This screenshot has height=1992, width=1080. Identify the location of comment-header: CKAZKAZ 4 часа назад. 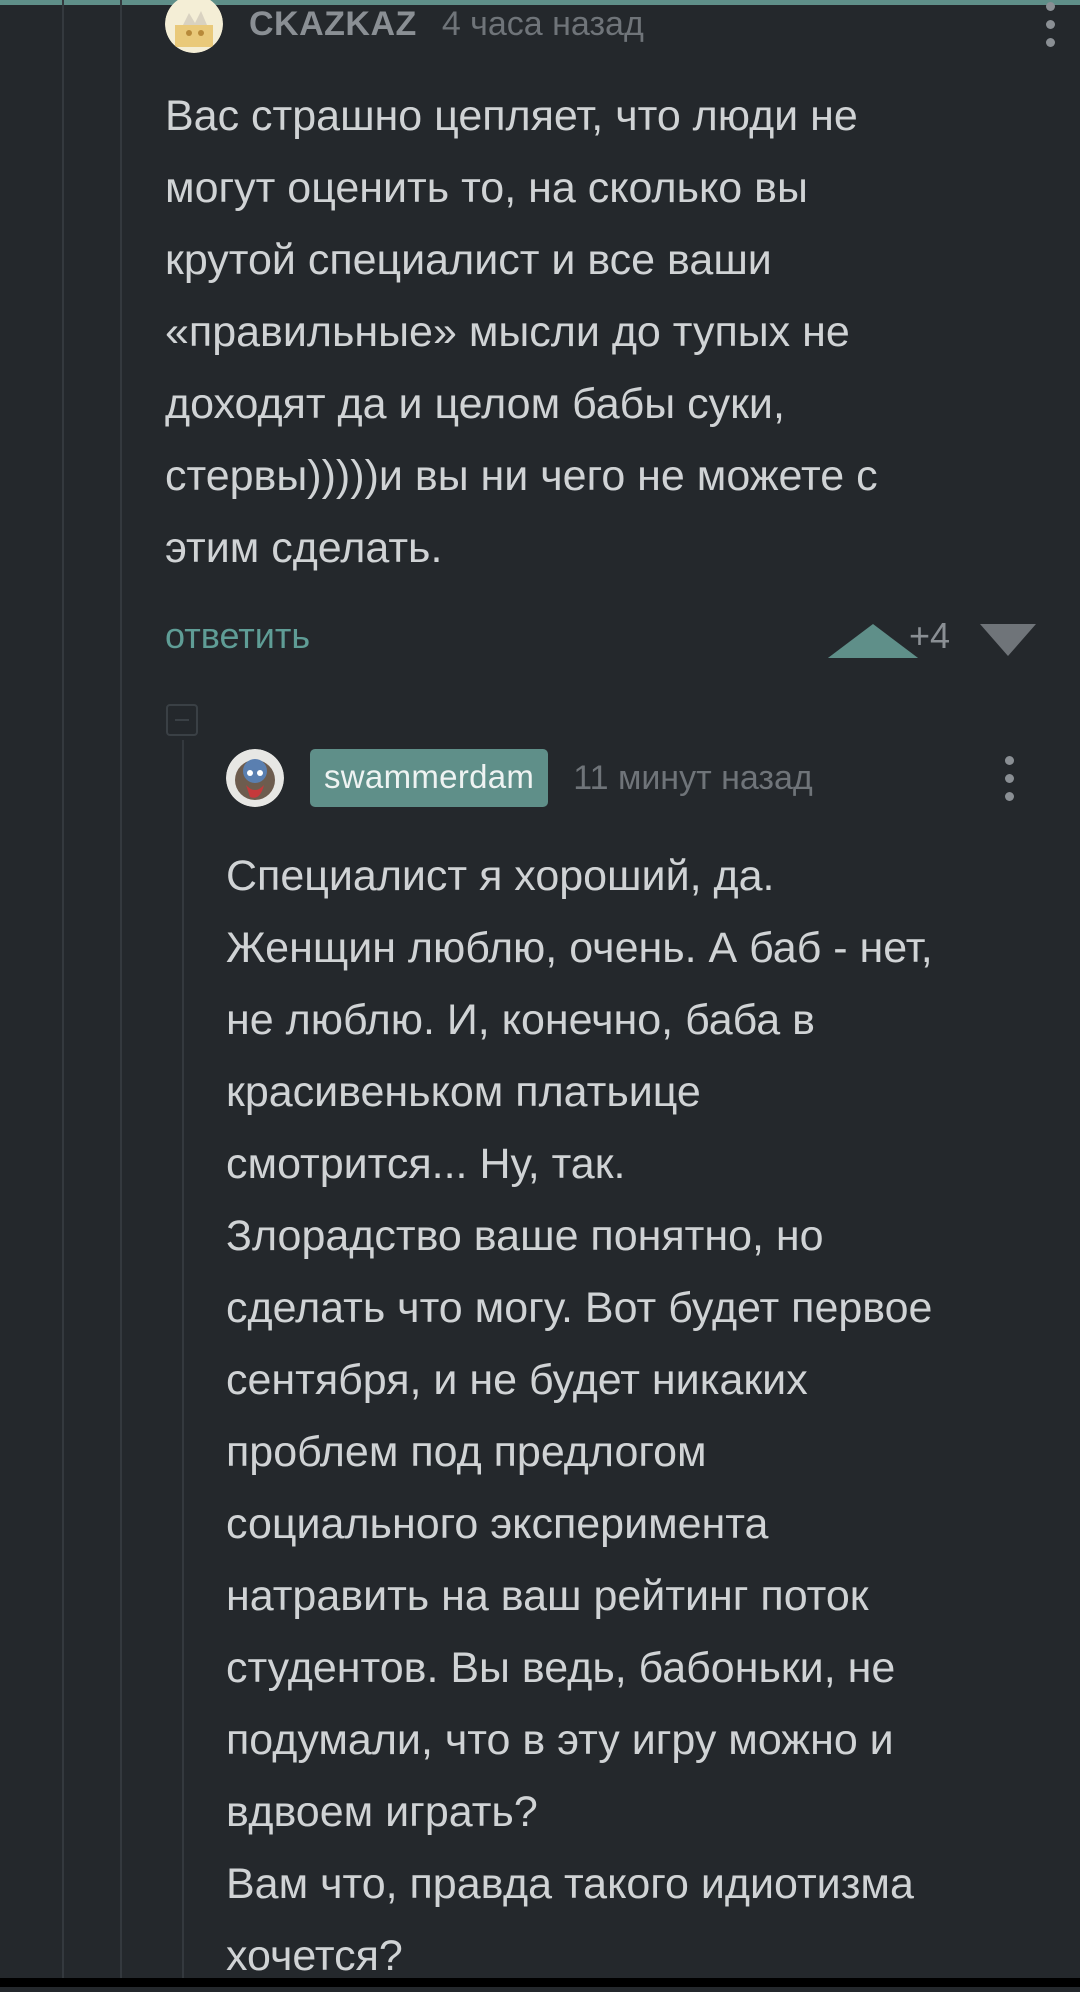
(610, 27).